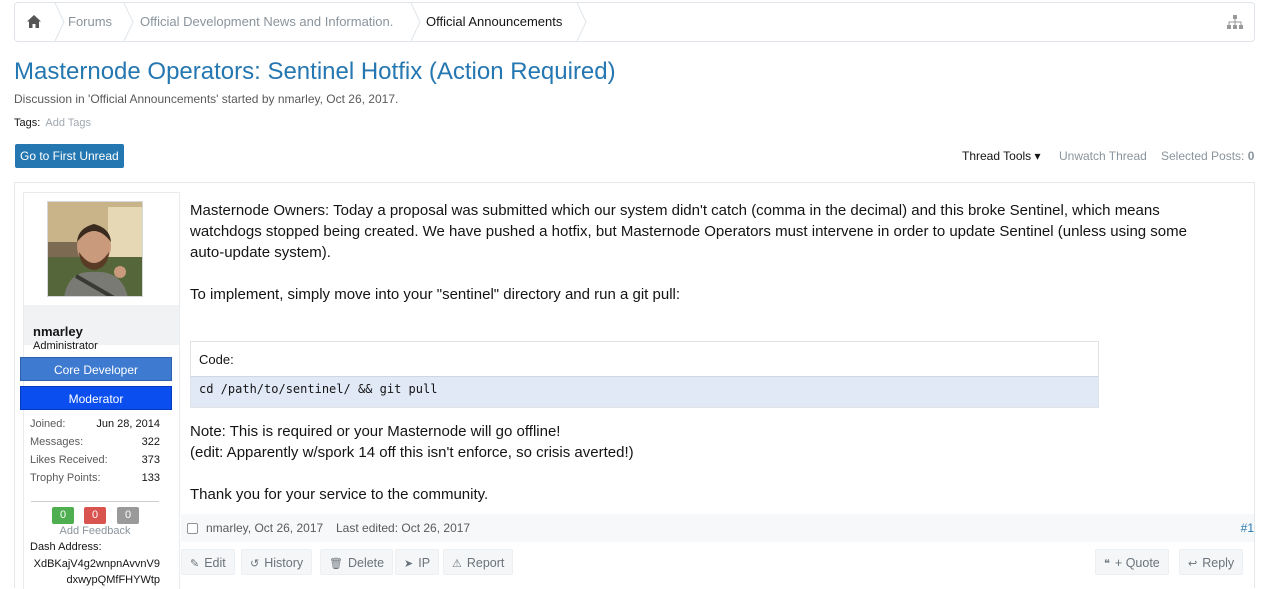  I want to click on selected-posts: Selected Posts: 0, so click(1207, 156).